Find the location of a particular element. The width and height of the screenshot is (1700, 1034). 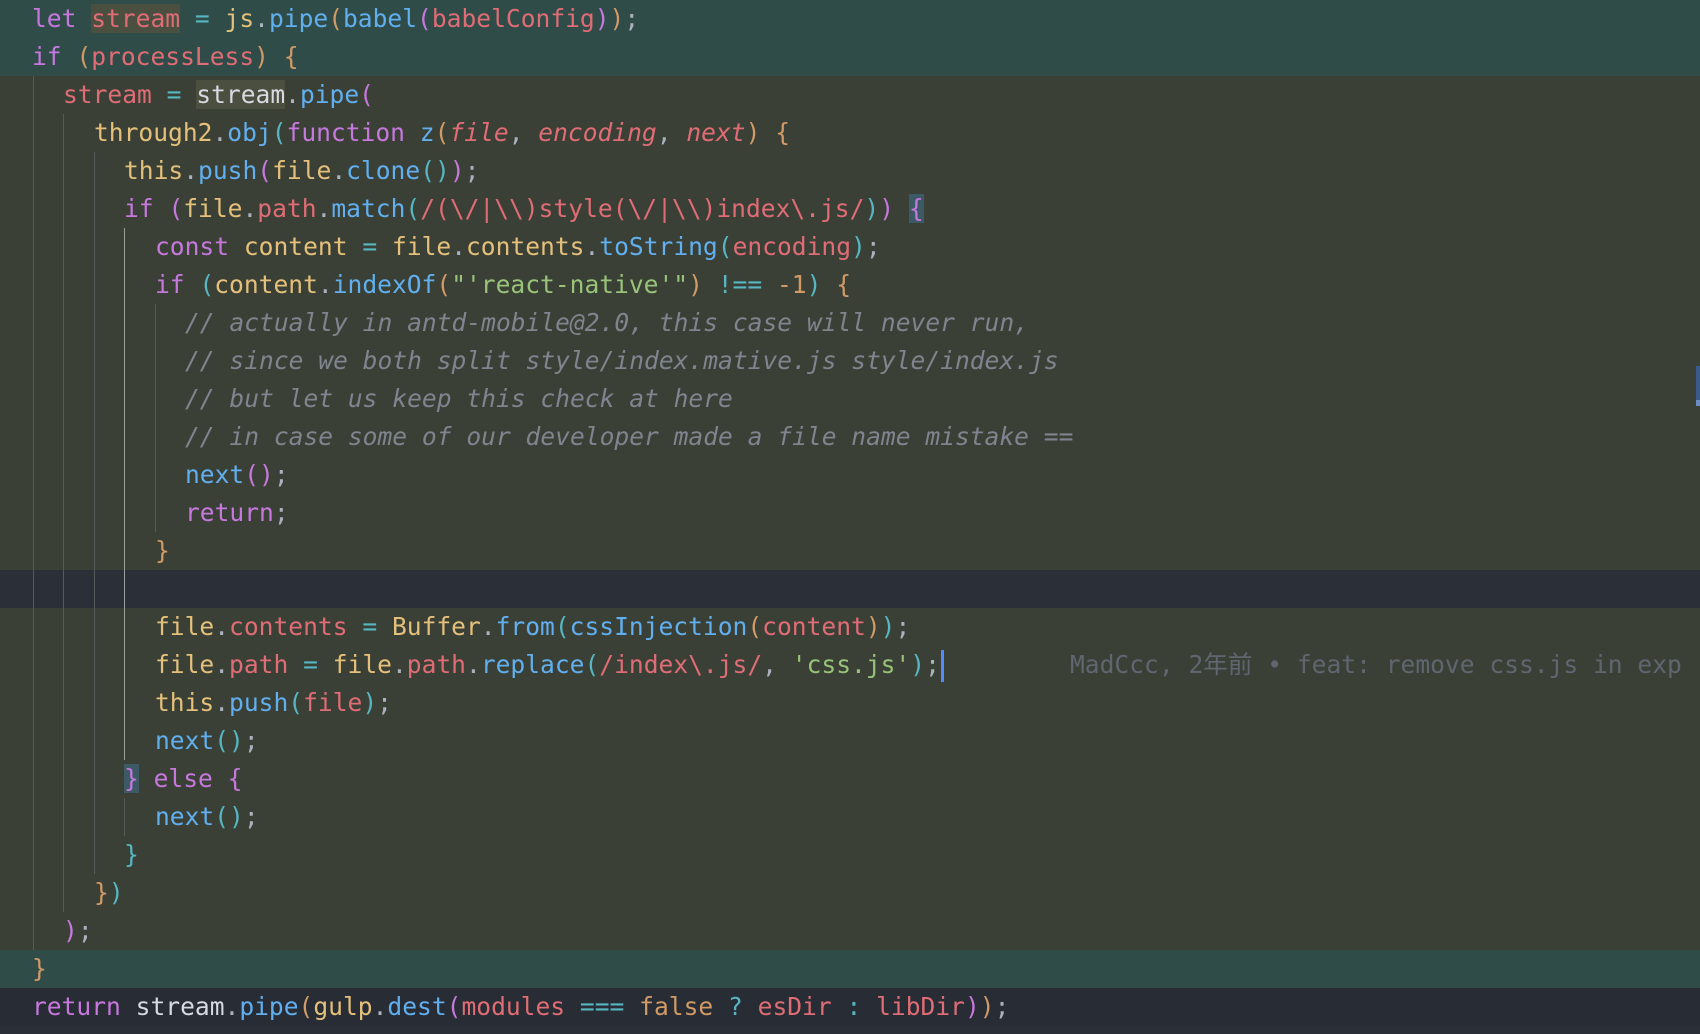

code-text: this.push(file); is located at coordinates (273, 702).